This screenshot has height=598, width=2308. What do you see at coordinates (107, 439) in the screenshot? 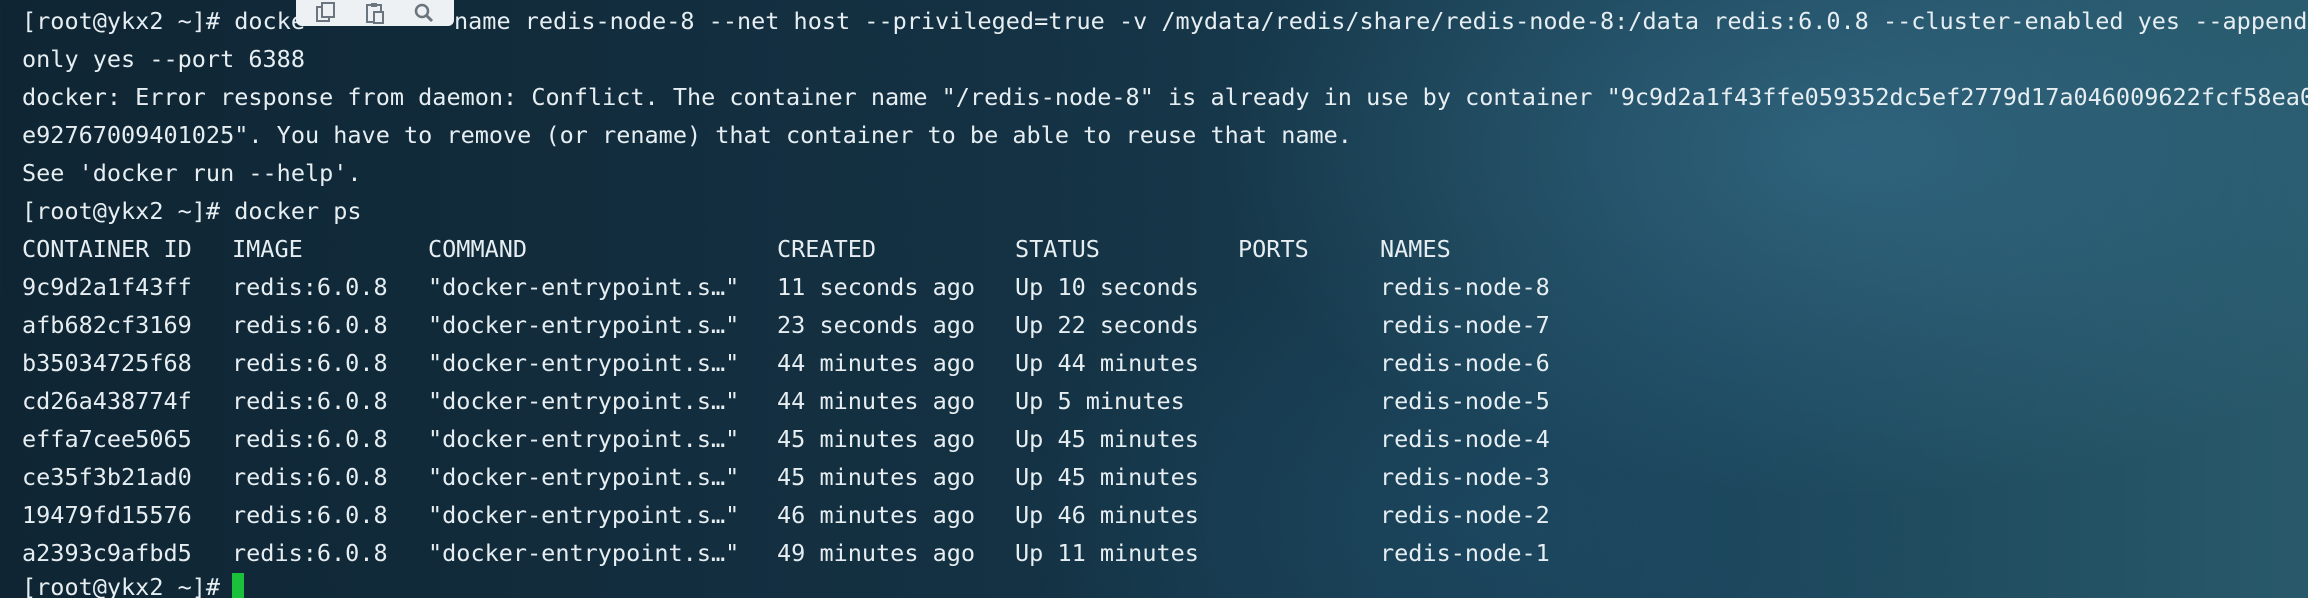
I see `container-id: effa7cee5065` at bounding box center [107, 439].